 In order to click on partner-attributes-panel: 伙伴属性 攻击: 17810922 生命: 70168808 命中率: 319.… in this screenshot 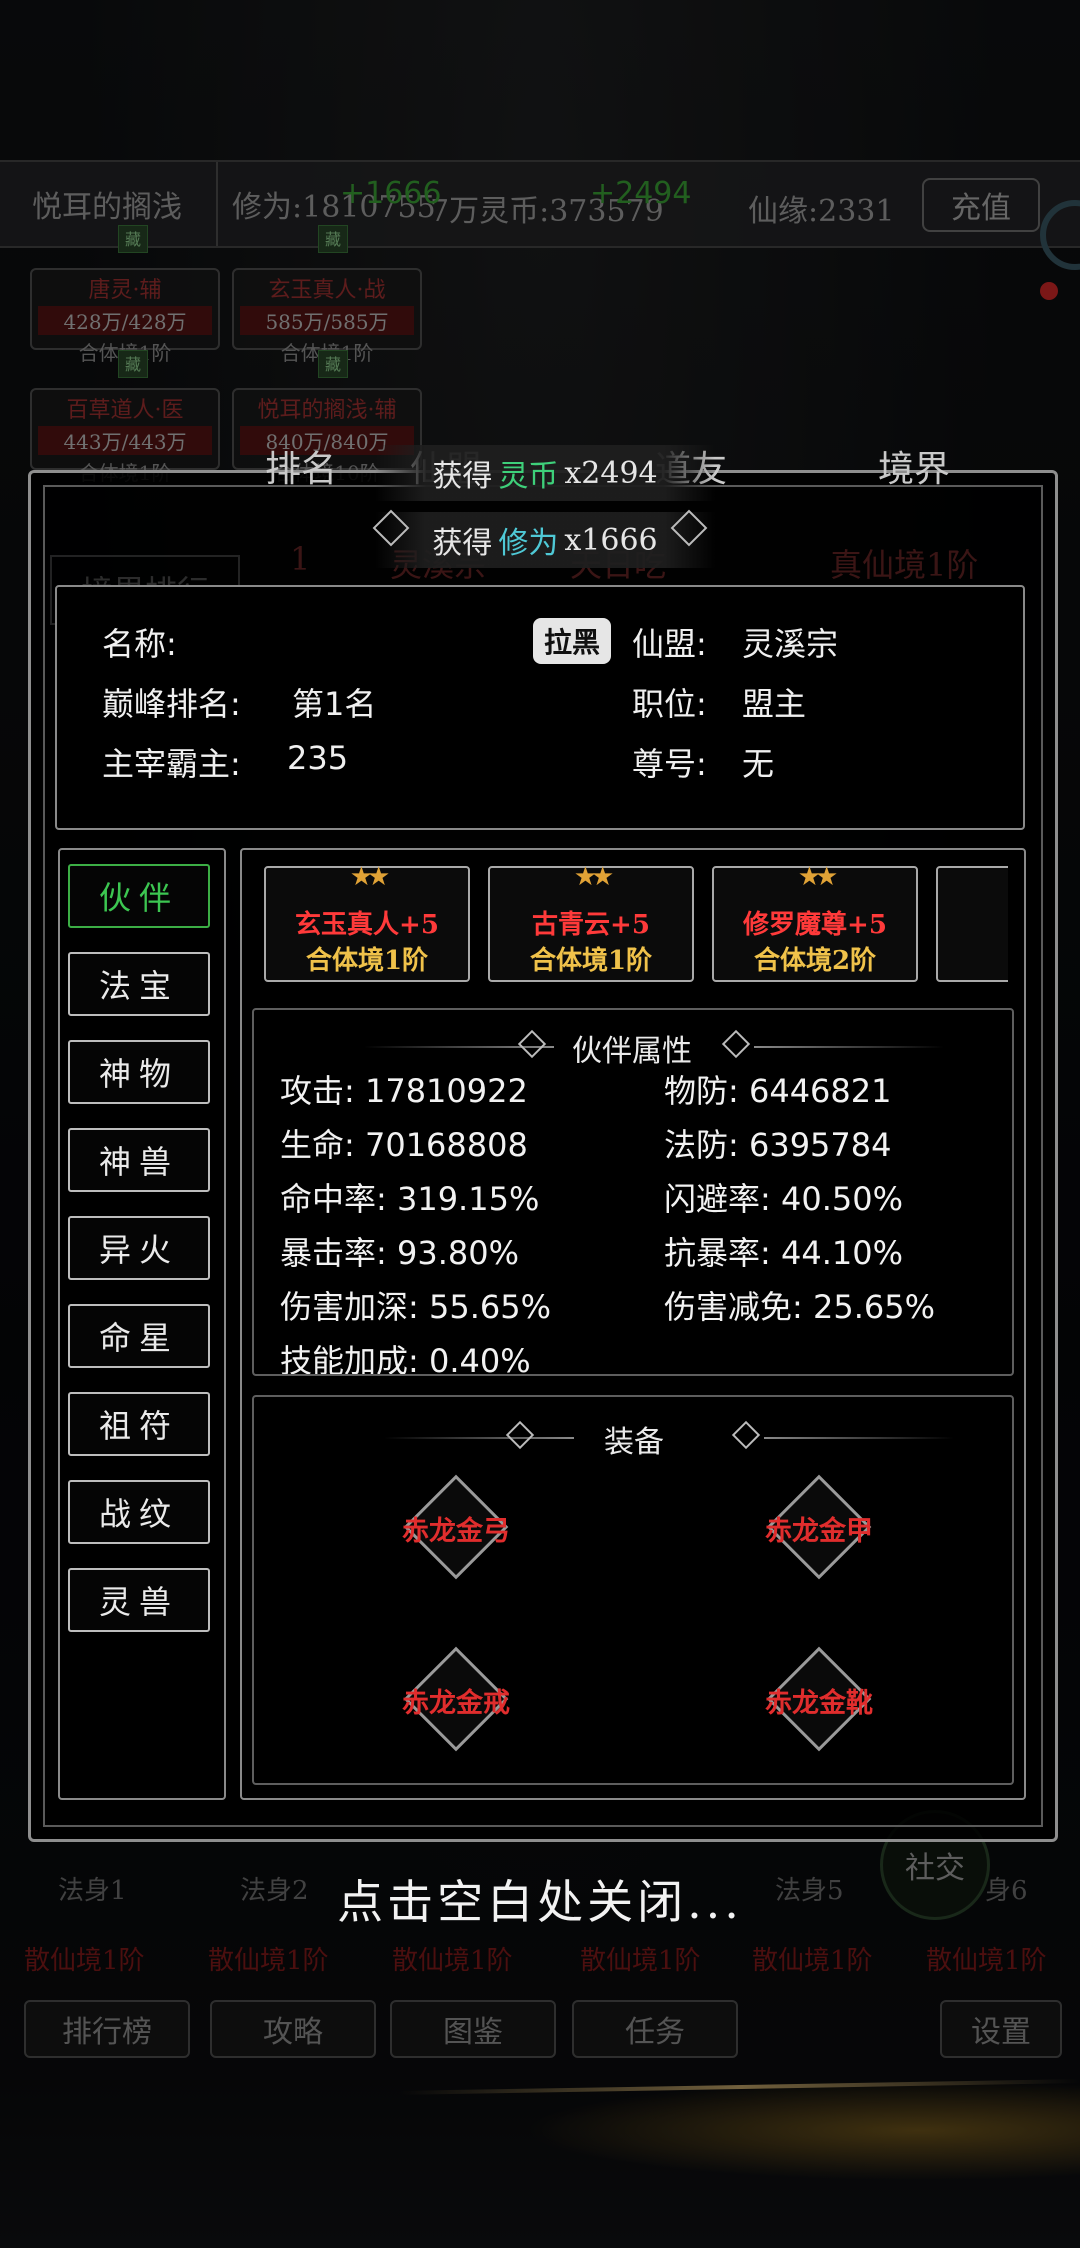, I will do `click(633, 1192)`.